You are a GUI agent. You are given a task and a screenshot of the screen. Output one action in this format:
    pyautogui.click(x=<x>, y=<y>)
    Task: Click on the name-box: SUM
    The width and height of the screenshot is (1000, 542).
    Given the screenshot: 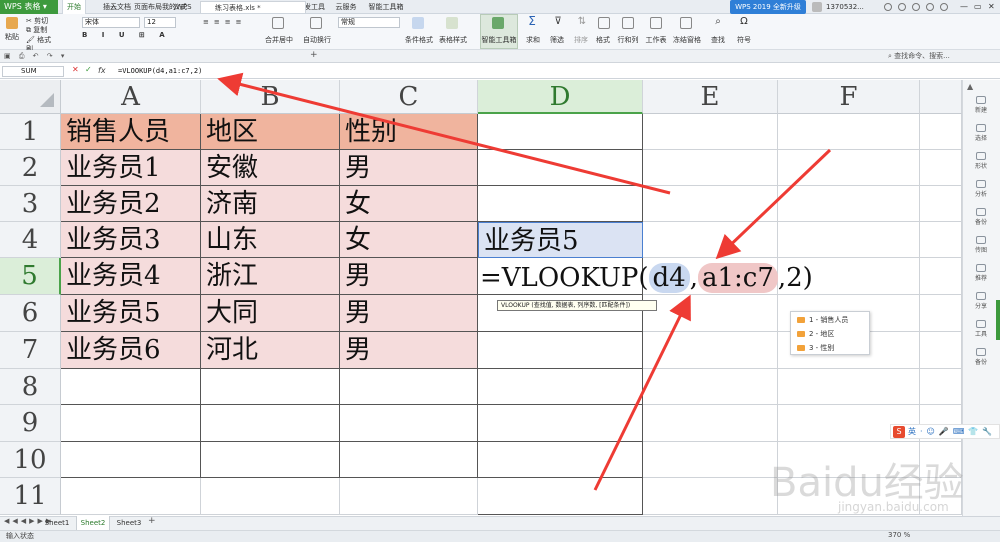 What is the action you would take?
    pyautogui.click(x=33, y=71)
    